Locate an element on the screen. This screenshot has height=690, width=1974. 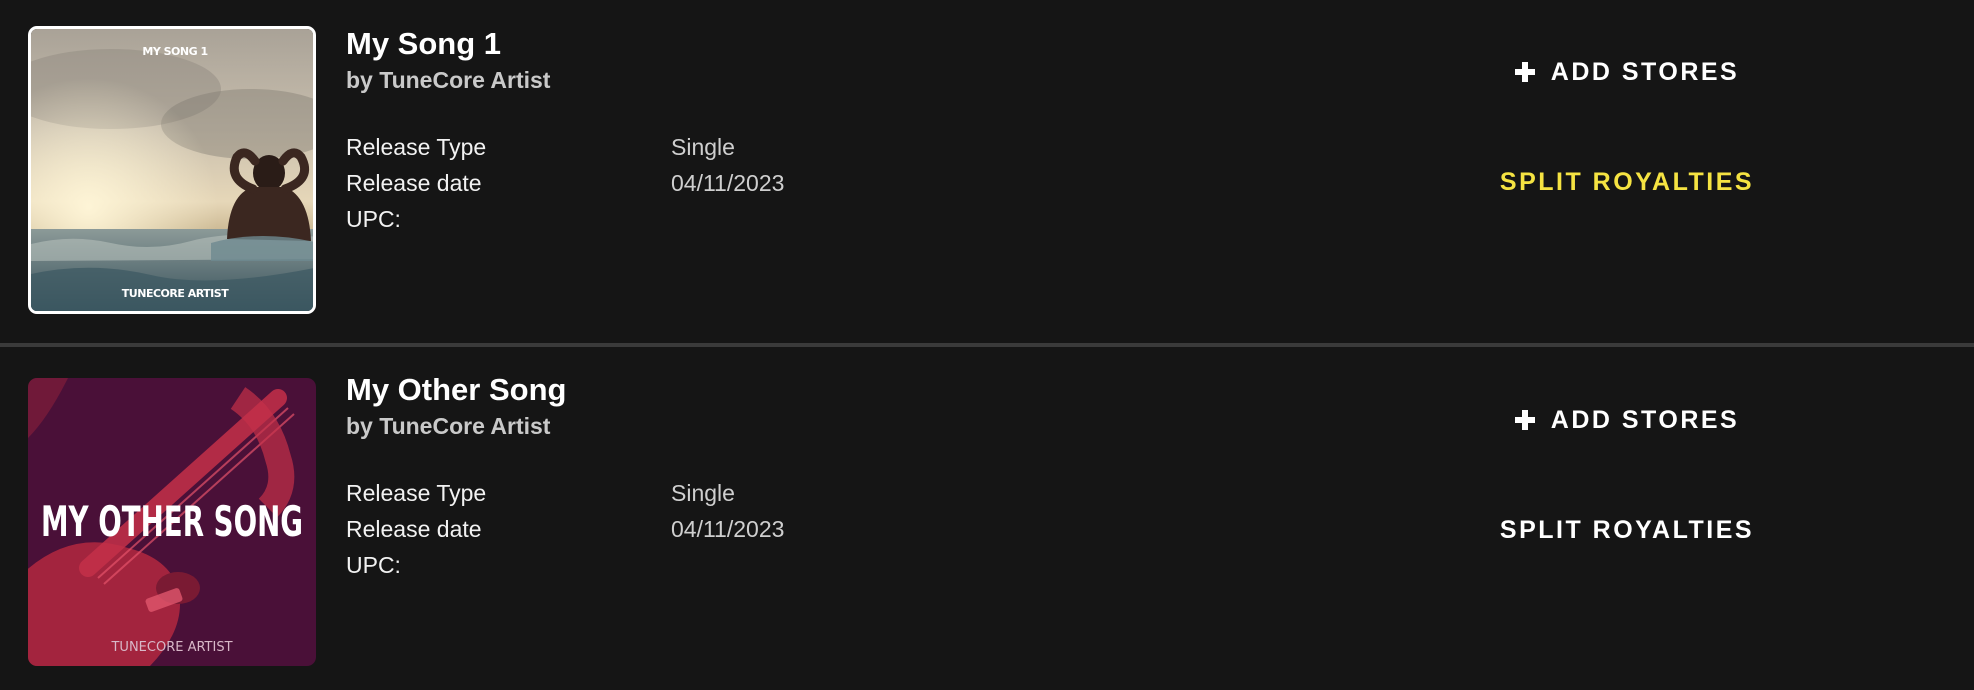
album-cover: MY OTHER SONG TUNECORE ARTIST is located at coordinates (172, 522).